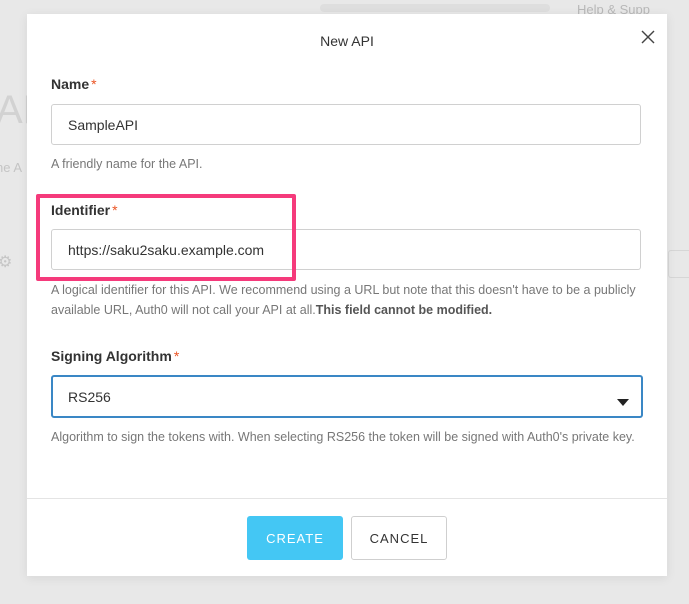 Image resolution: width=689 pixels, height=604 pixels. I want to click on signing-algorithm-select: RS256, so click(347, 396).